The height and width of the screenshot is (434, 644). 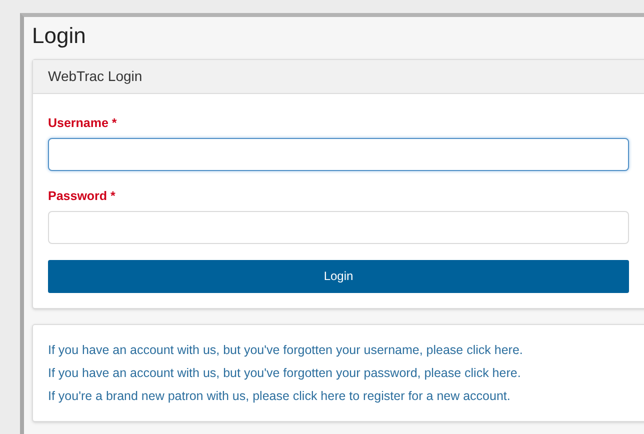 What do you see at coordinates (338, 154) in the screenshot?
I see `input-field` at bounding box center [338, 154].